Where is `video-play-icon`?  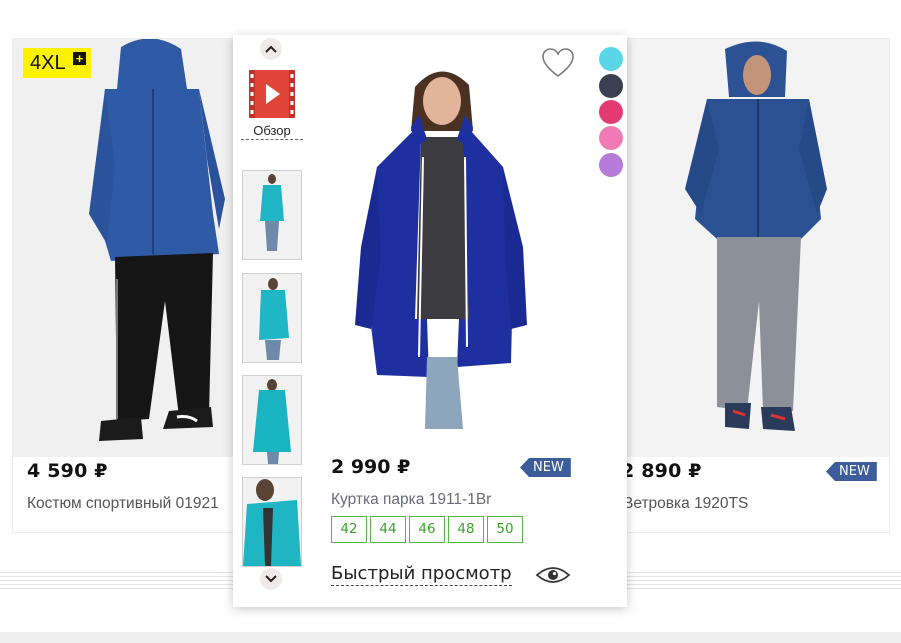 video-play-icon is located at coordinates (272, 94).